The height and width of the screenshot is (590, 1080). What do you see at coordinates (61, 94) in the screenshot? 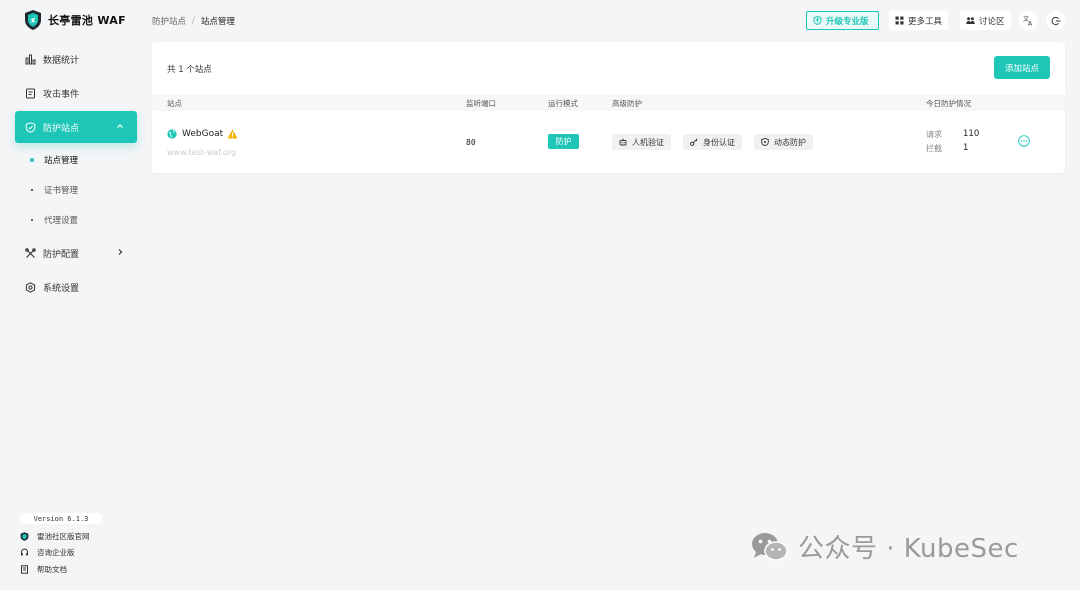
I see `nav-item-label: 攻击事件` at bounding box center [61, 94].